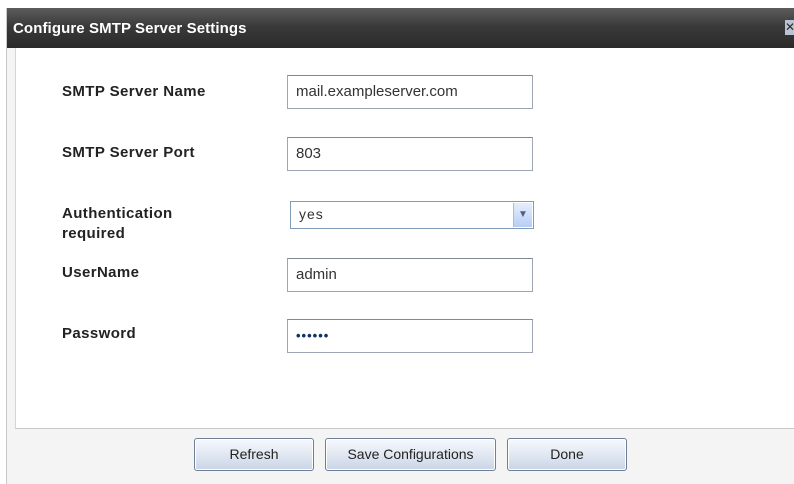  I want to click on dialog-titlebar: Configure SMTP Server Settings ✕, so click(400, 28).